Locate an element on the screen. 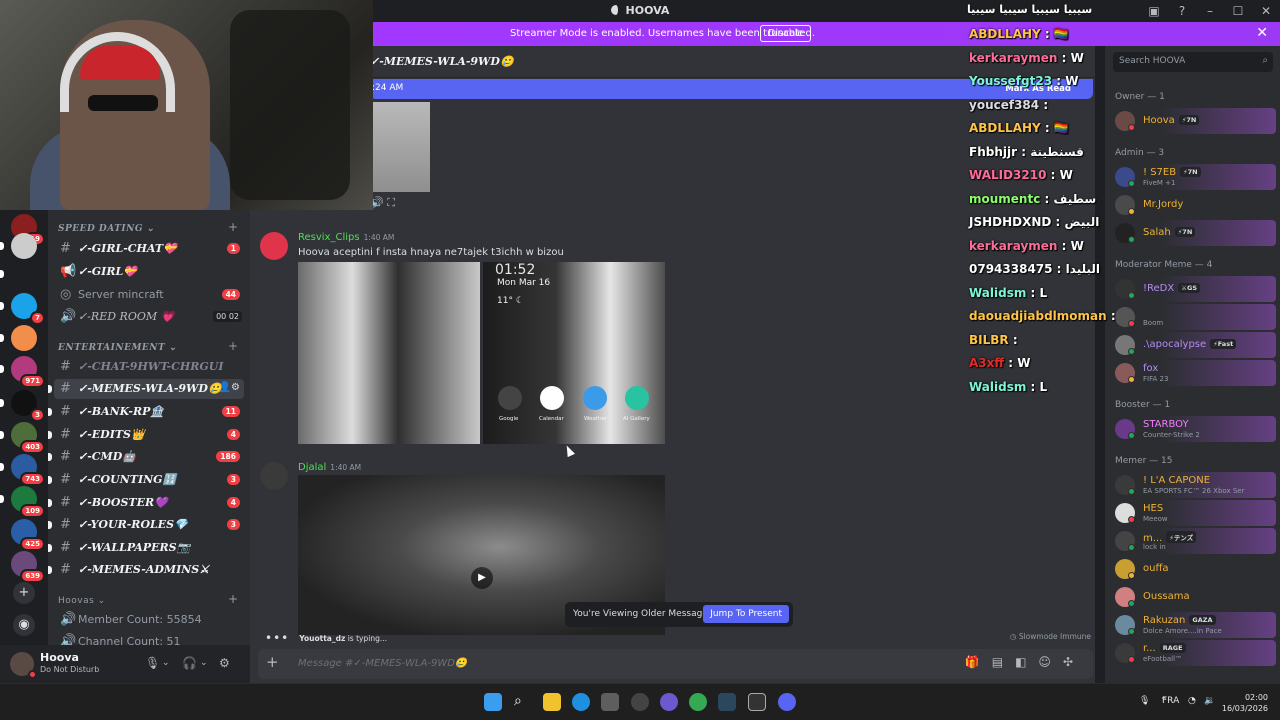 The image size is (1280, 720). channel-your-roles: # ✓-YOUR-ROLES💎 3 is located at coordinates (146, 525).